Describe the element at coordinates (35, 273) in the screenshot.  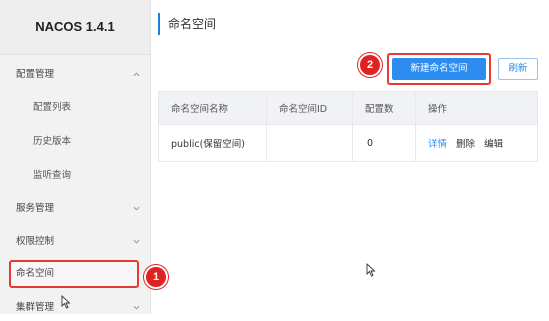
I see `sidebar-item-label: 命名空间` at that location.